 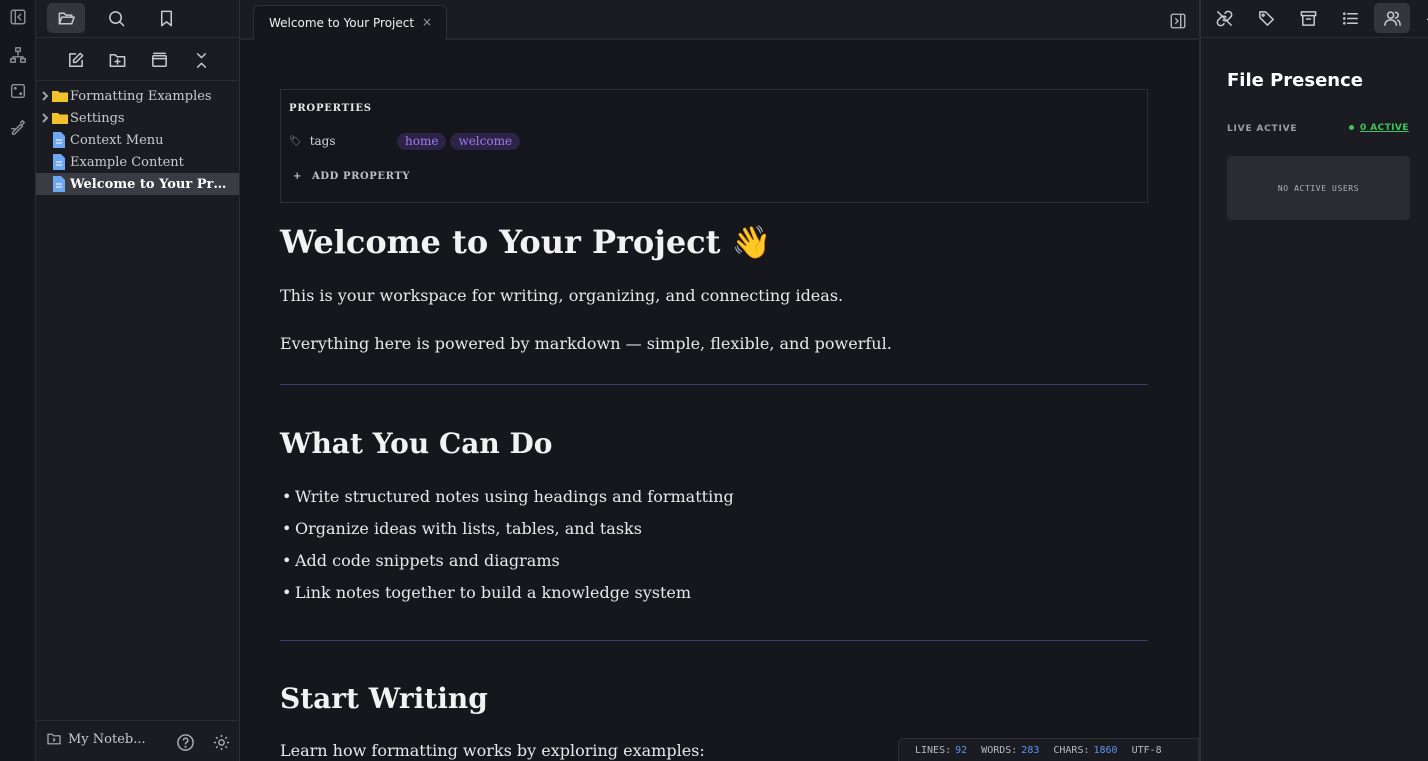 I want to click on edit-icon, so click(x=75, y=59).